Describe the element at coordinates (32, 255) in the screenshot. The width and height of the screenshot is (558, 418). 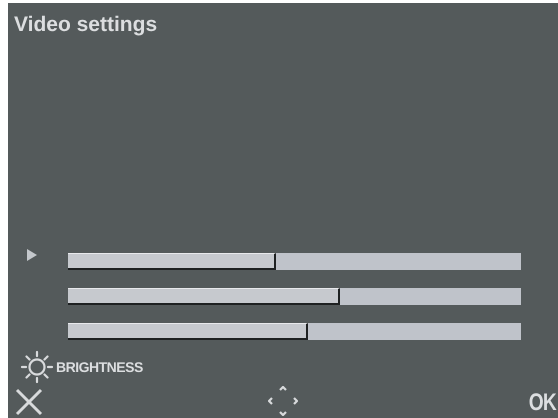
I see `selection-pointer-icon` at that location.